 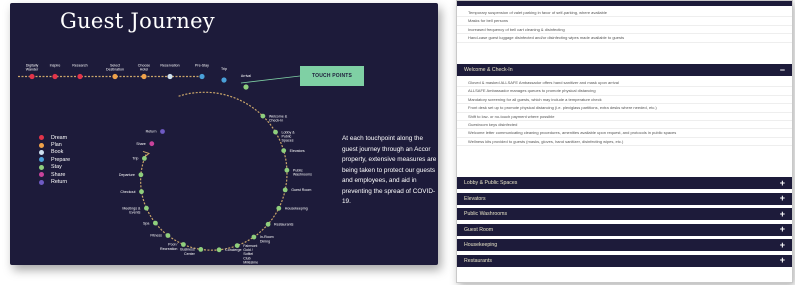 What do you see at coordinates (624, 245) in the screenshot?
I see `accordion-header-housekeeping: Housekeeping +` at bounding box center [624, 245].